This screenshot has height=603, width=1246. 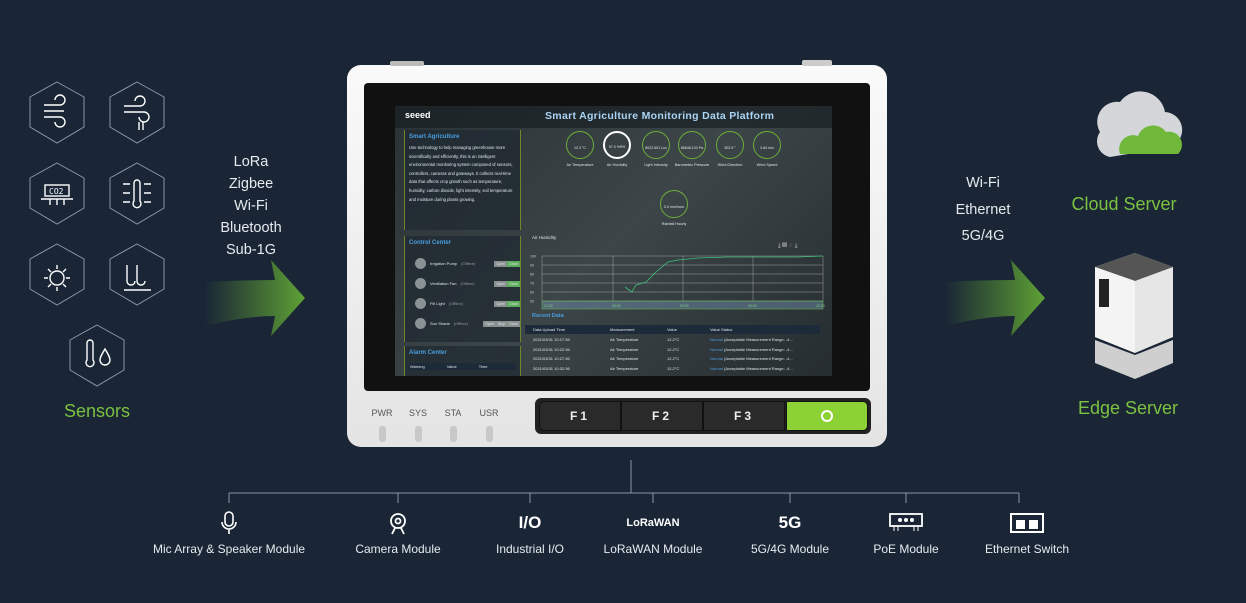 I want to click on f1-button: F1, so click(x=580, y=416).